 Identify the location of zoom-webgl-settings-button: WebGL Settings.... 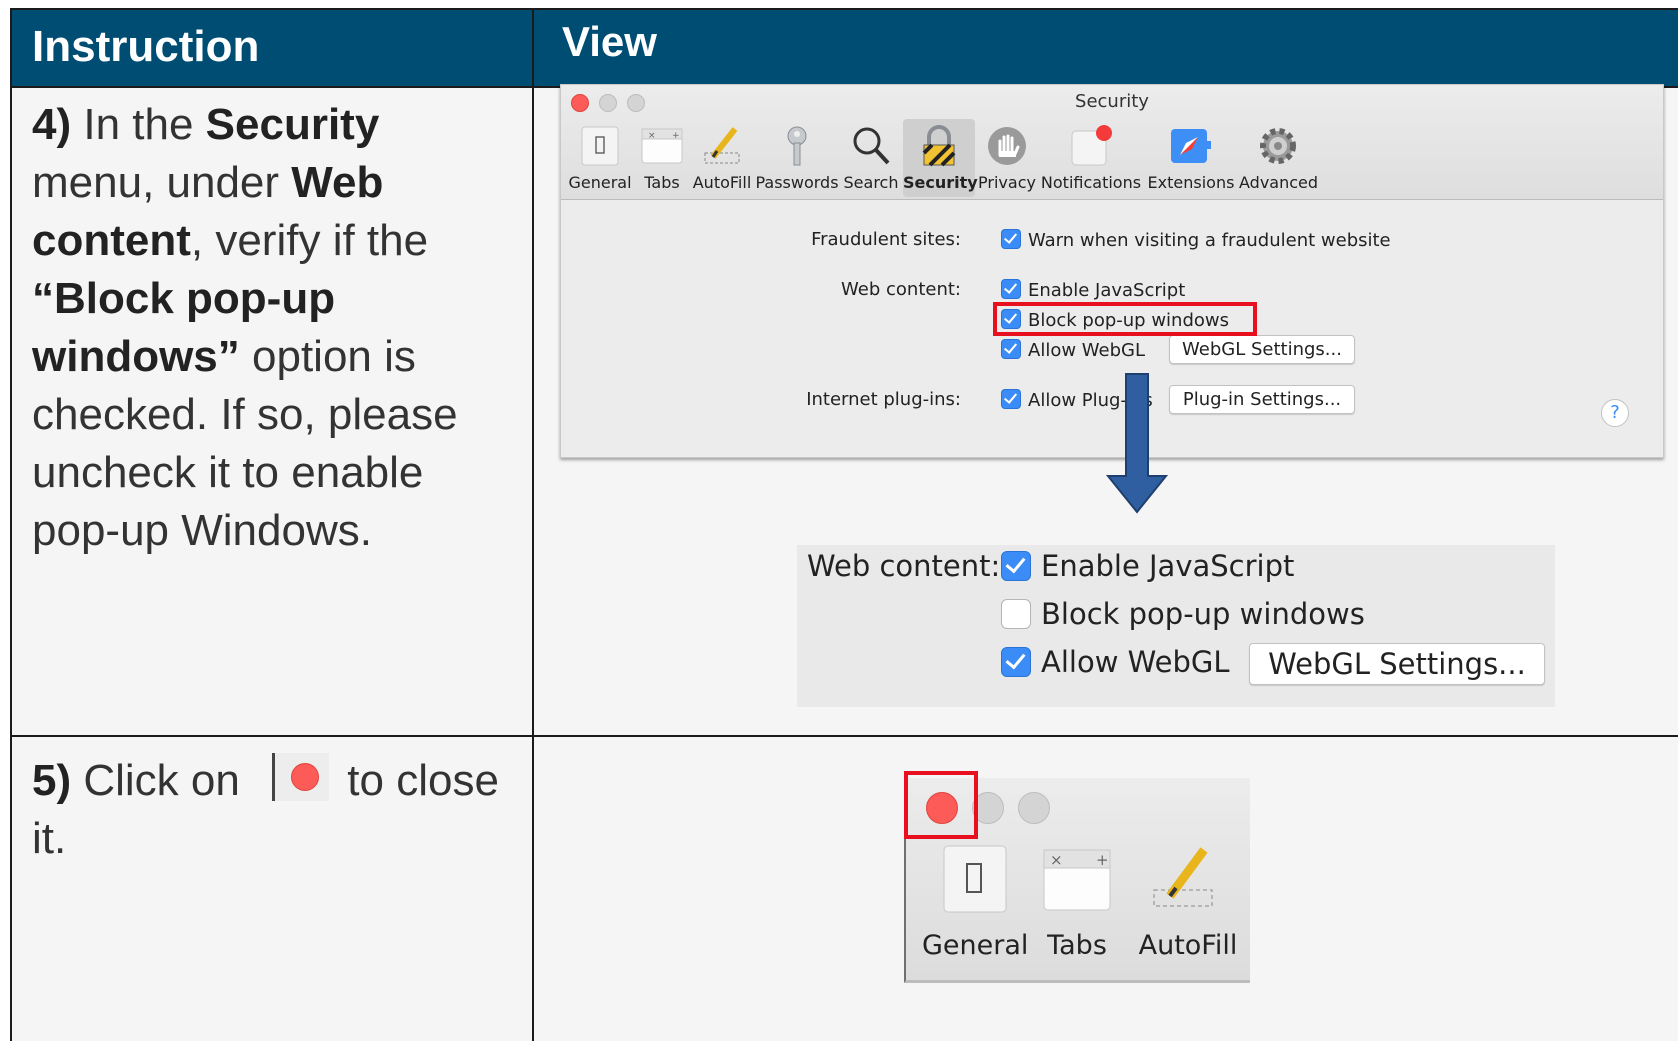
(1397, 664).